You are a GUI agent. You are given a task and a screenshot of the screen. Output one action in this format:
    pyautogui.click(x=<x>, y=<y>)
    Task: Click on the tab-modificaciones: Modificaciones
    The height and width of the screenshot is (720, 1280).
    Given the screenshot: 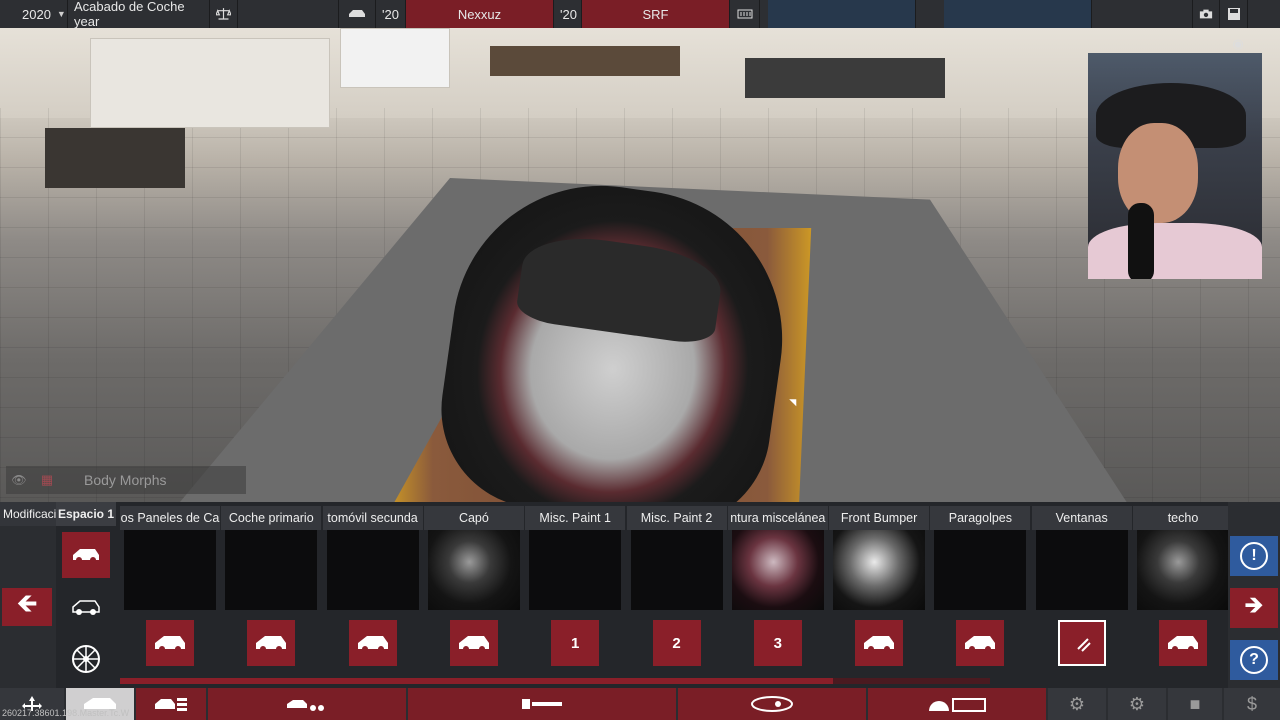 What is the action you would take?
    pyautogui.click(x=28, y=514)
    